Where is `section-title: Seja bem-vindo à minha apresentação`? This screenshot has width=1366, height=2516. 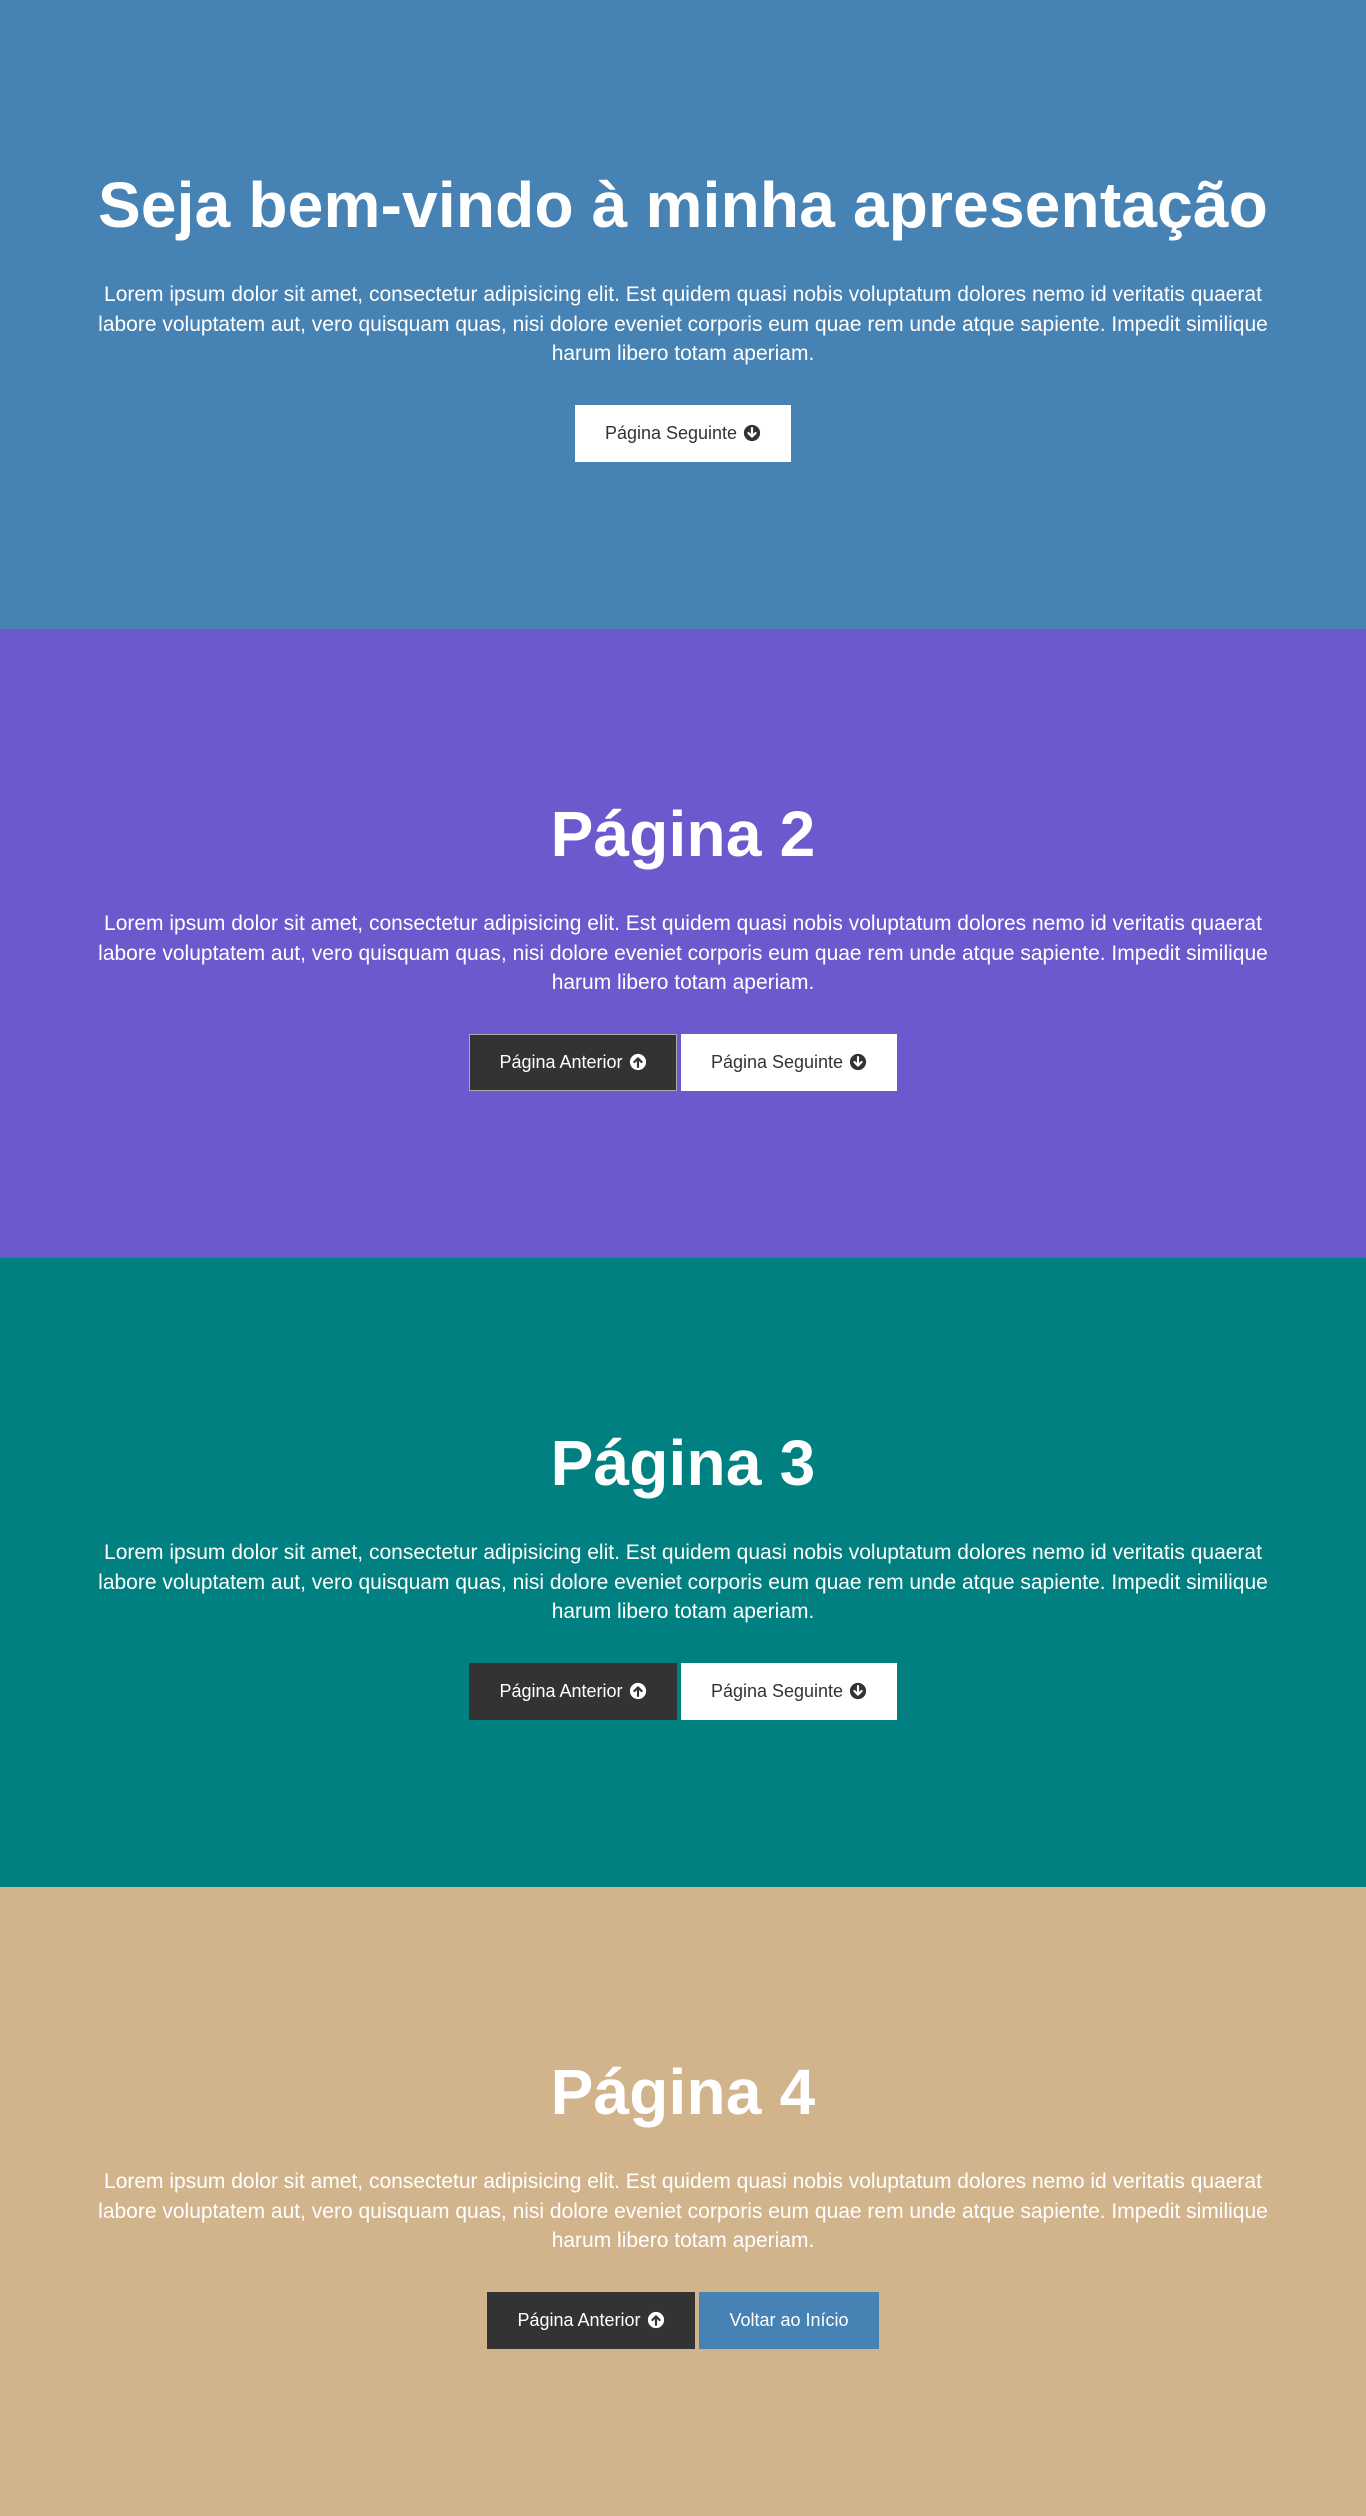 section-title: Seja bem-vindo à minha apresentação is located at coordinates (683, 205).